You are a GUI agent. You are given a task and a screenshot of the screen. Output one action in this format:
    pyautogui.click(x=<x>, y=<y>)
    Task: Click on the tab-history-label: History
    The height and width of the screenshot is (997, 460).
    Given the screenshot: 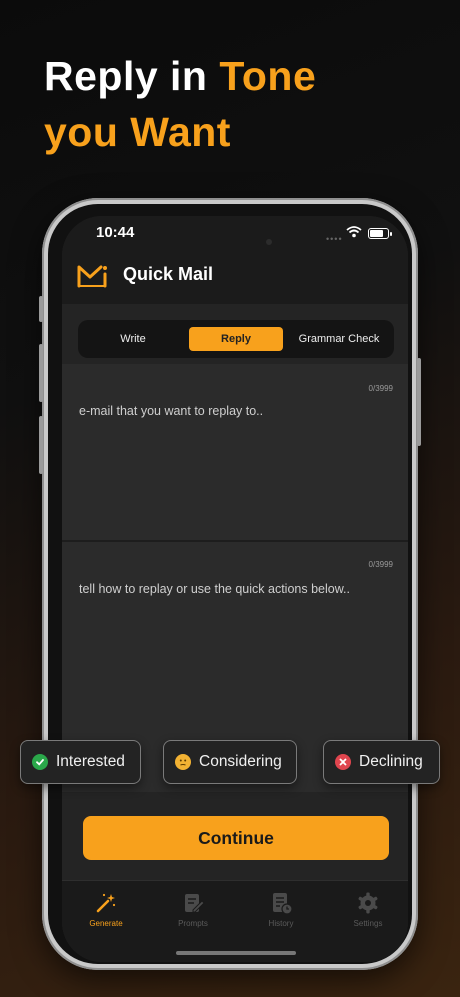 What is the action you would take?
    pyautogui.click(x=281, y=923)
    